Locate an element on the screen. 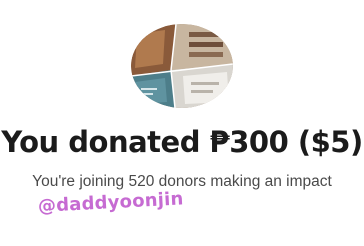 The width and height of the screenshot is (364, 246). campaign-photo is located at coordinates (182, 66).